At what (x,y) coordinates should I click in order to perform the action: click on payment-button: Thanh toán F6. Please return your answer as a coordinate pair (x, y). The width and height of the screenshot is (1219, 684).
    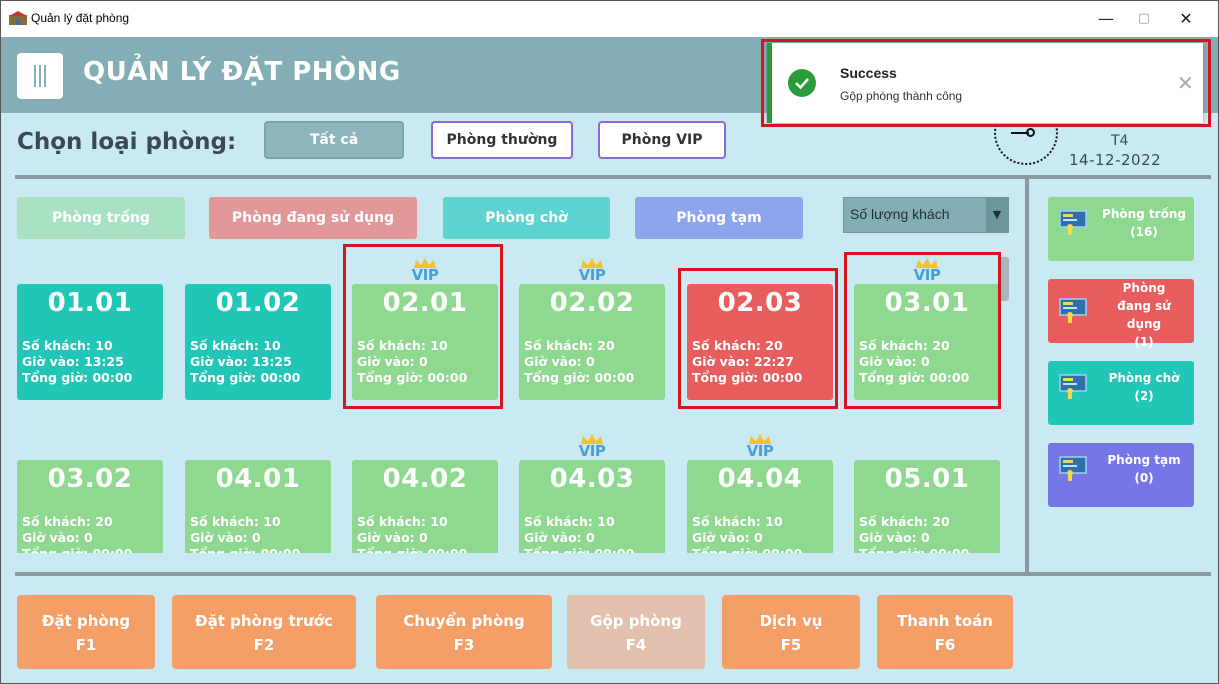
    Looking at the image, I should click on (945, 632).